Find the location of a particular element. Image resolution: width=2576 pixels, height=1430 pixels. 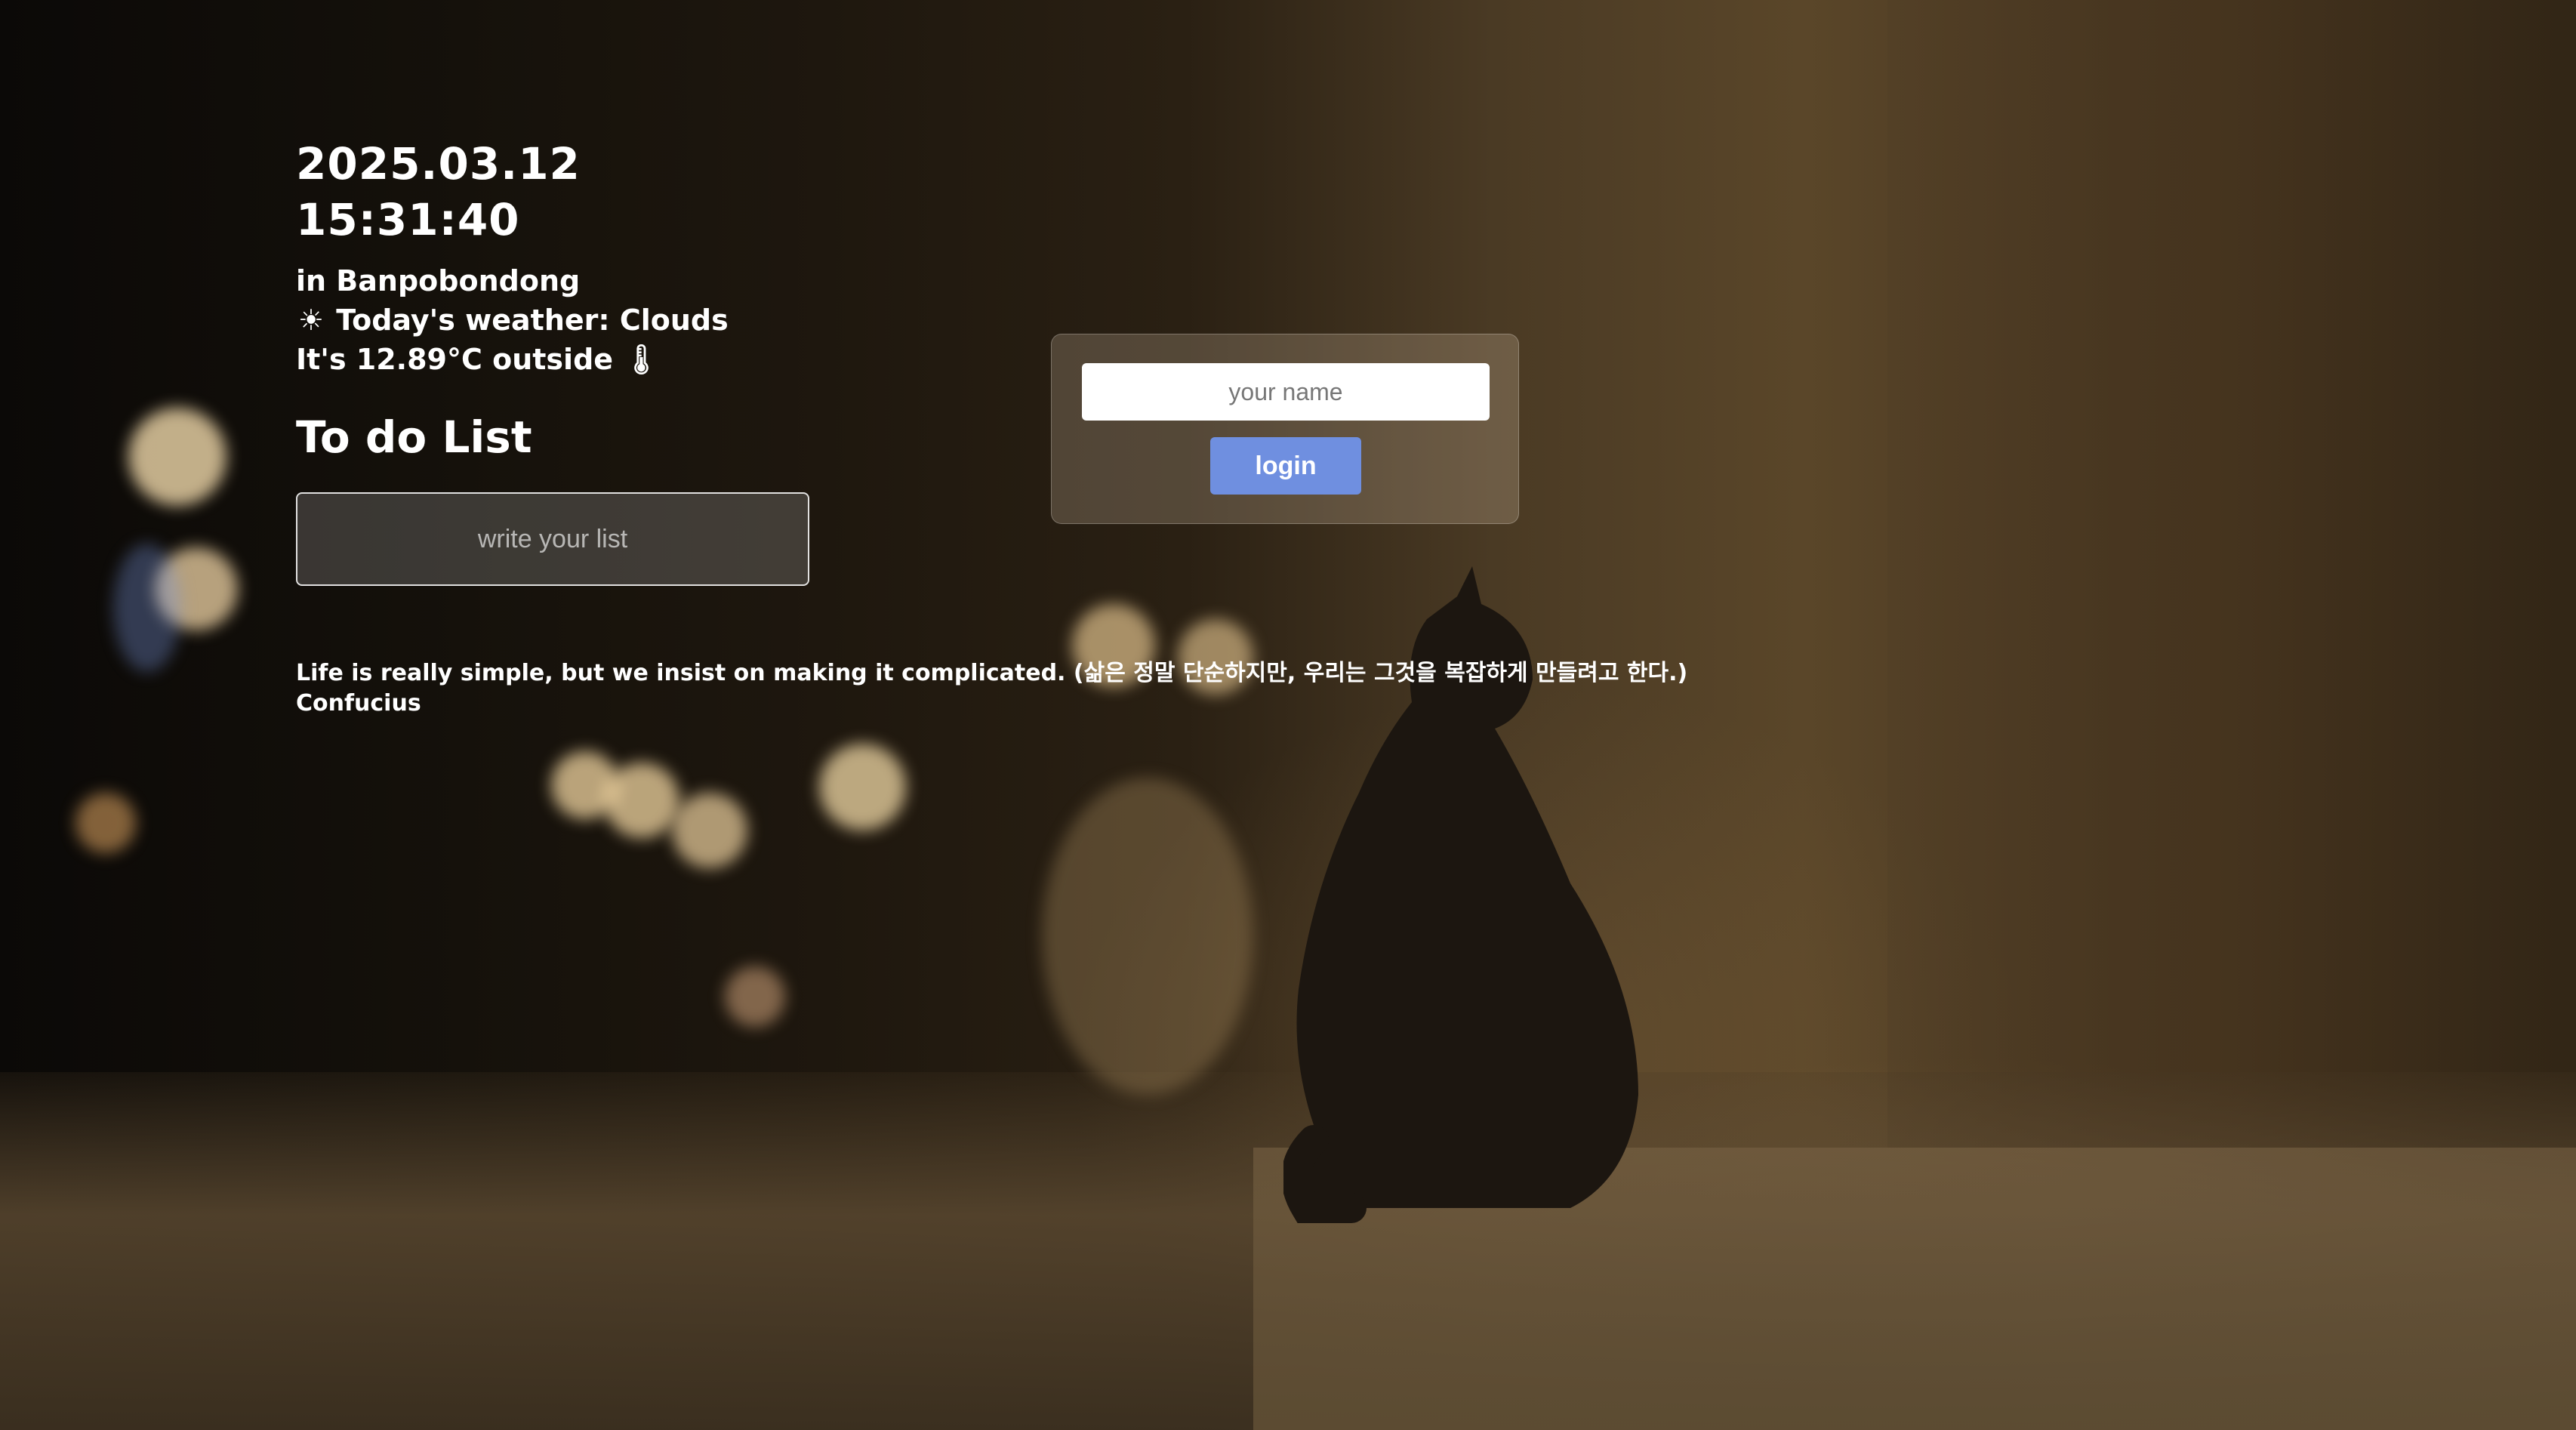

temperature-text: It's 12.89°C outside is located at coordinates (455, 359).